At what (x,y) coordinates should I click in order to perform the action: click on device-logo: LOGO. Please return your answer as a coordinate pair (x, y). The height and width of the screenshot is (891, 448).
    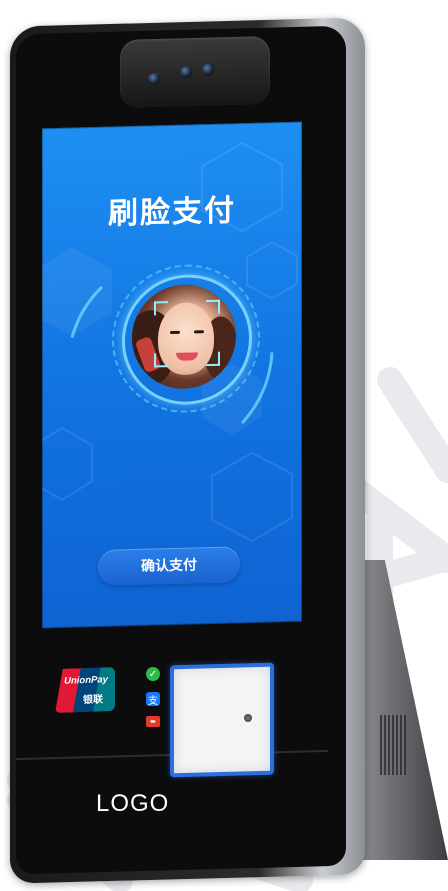
    Looking at the image, I should click on (133, 803).